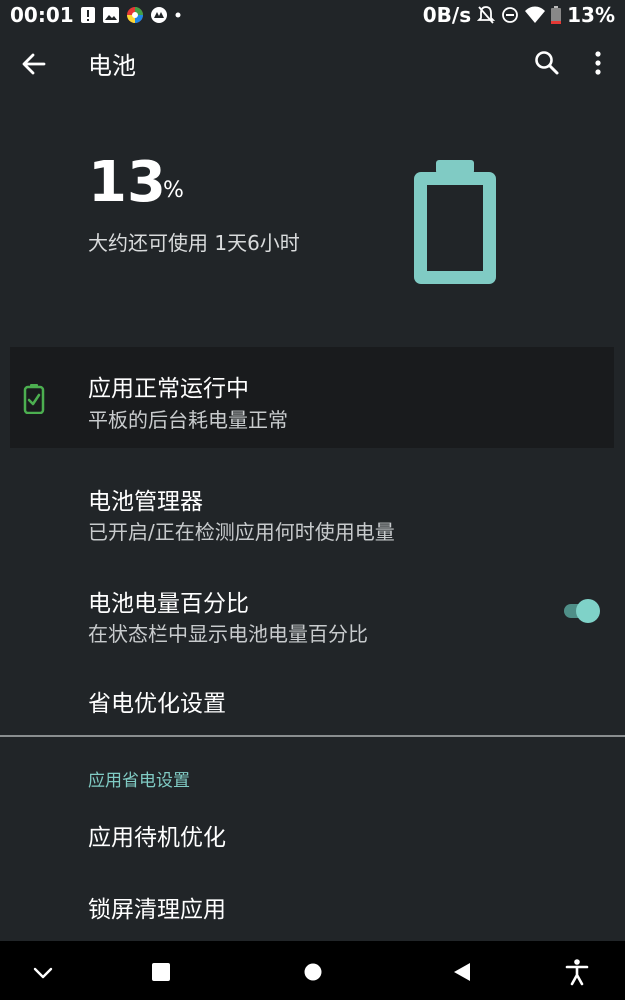 This screenshot has width=625, height=1000. I want to click on app-icon, so click(159, 15).